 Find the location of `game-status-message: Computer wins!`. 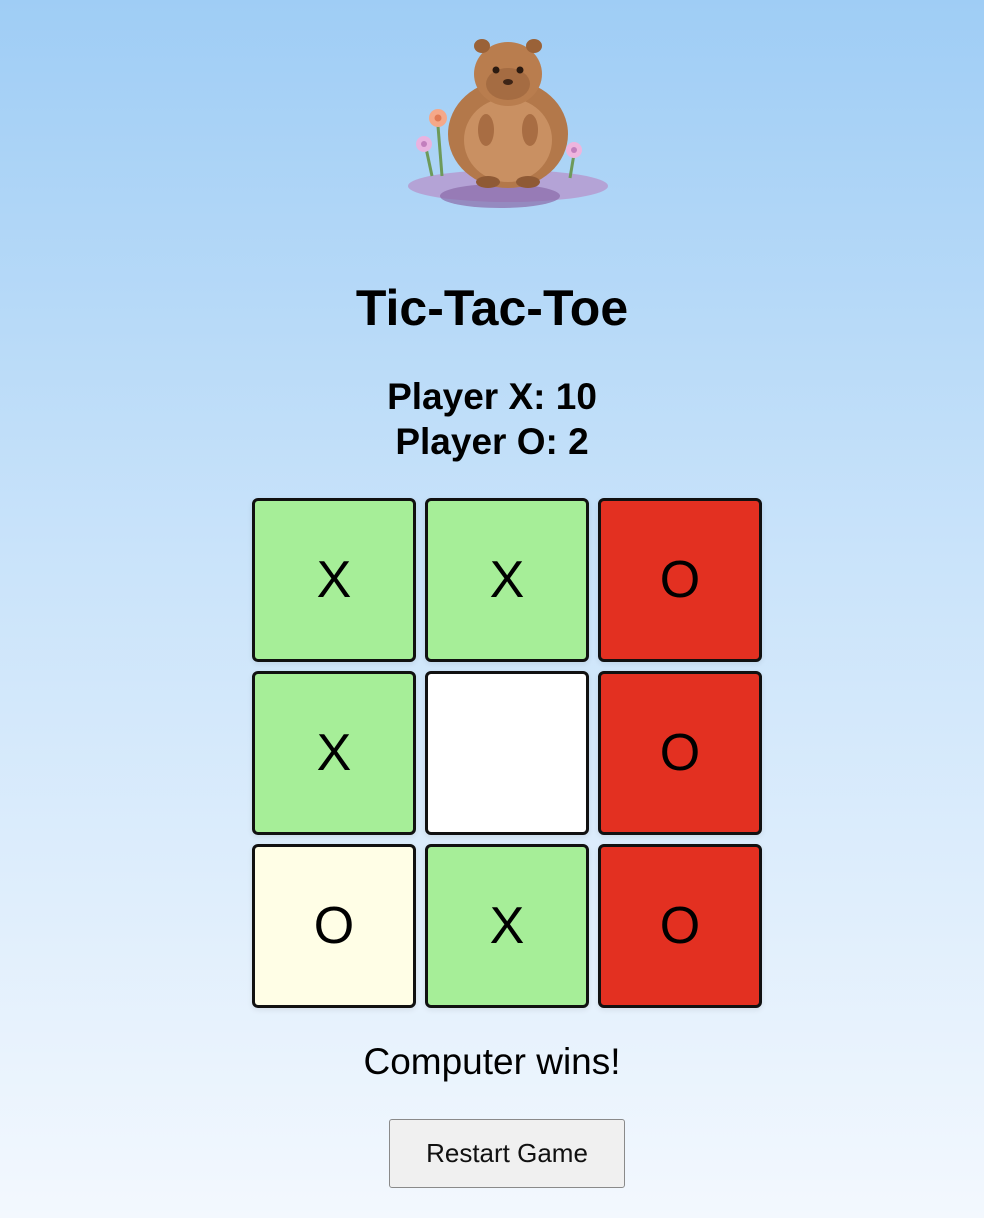

game-status-message: Computer wins! is located at coordinates (492, 1061).